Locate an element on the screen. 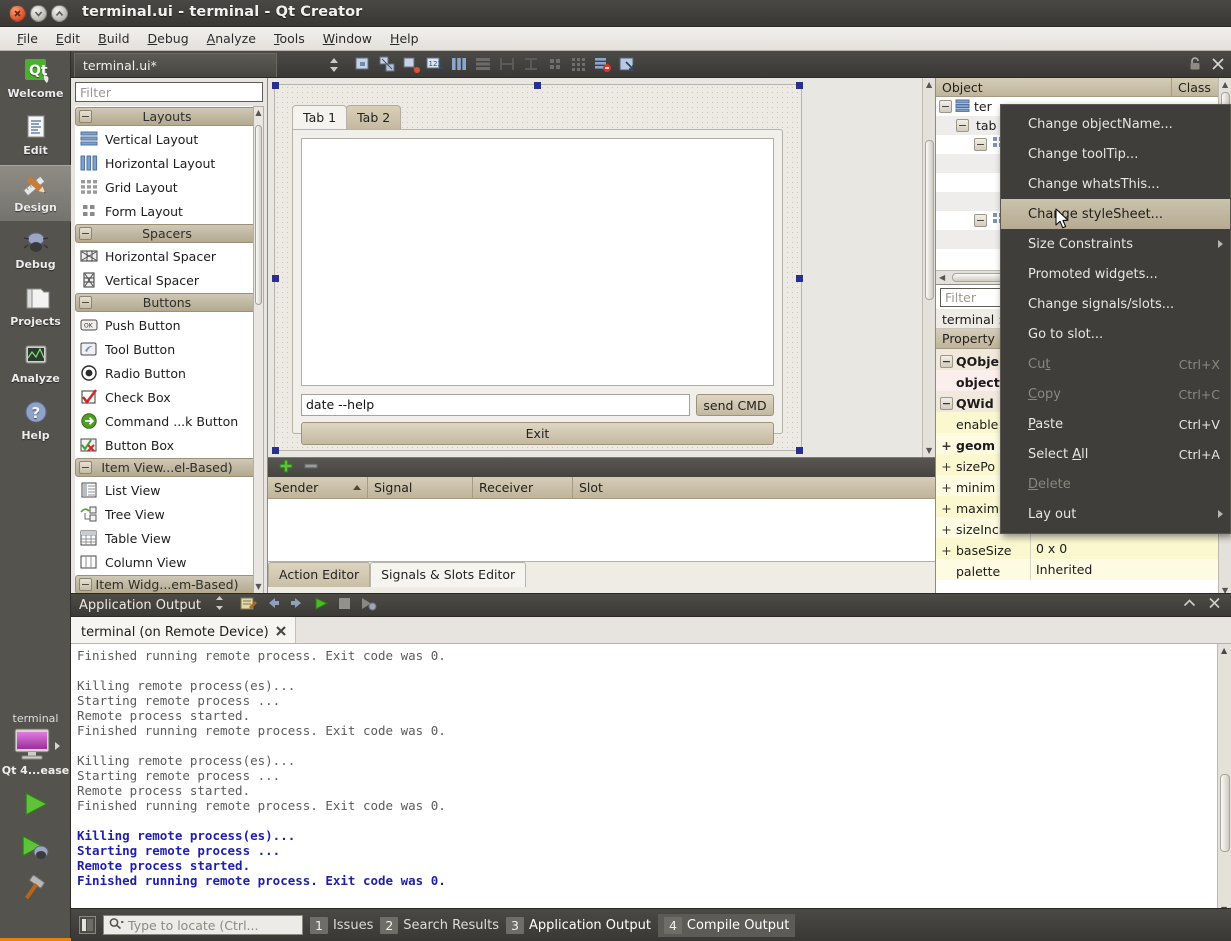  menu-debug: Debug is located at coordinates (168, 38).